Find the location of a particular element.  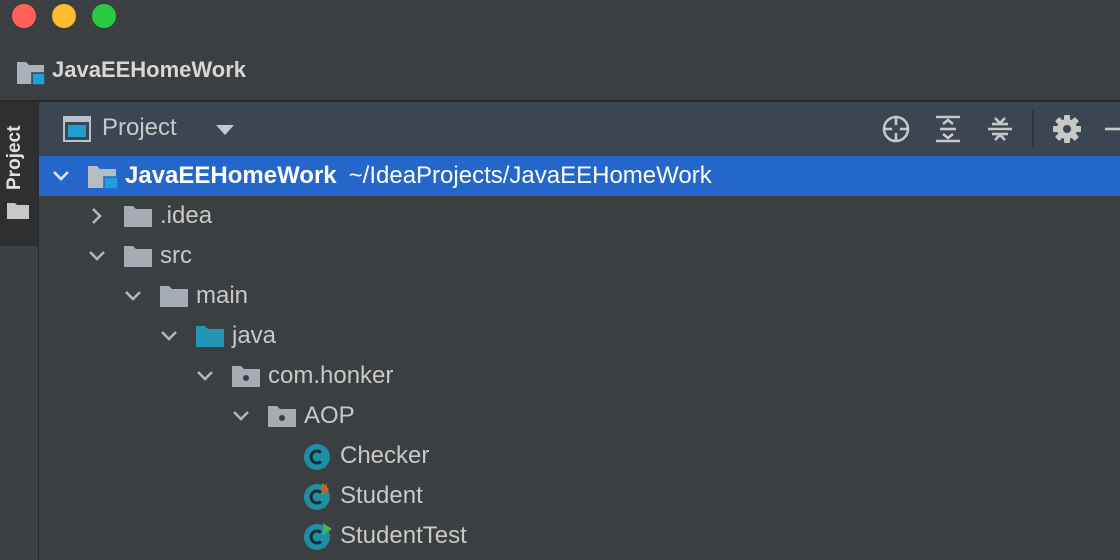

tree-label: Student is located at coordinates (381, 495).